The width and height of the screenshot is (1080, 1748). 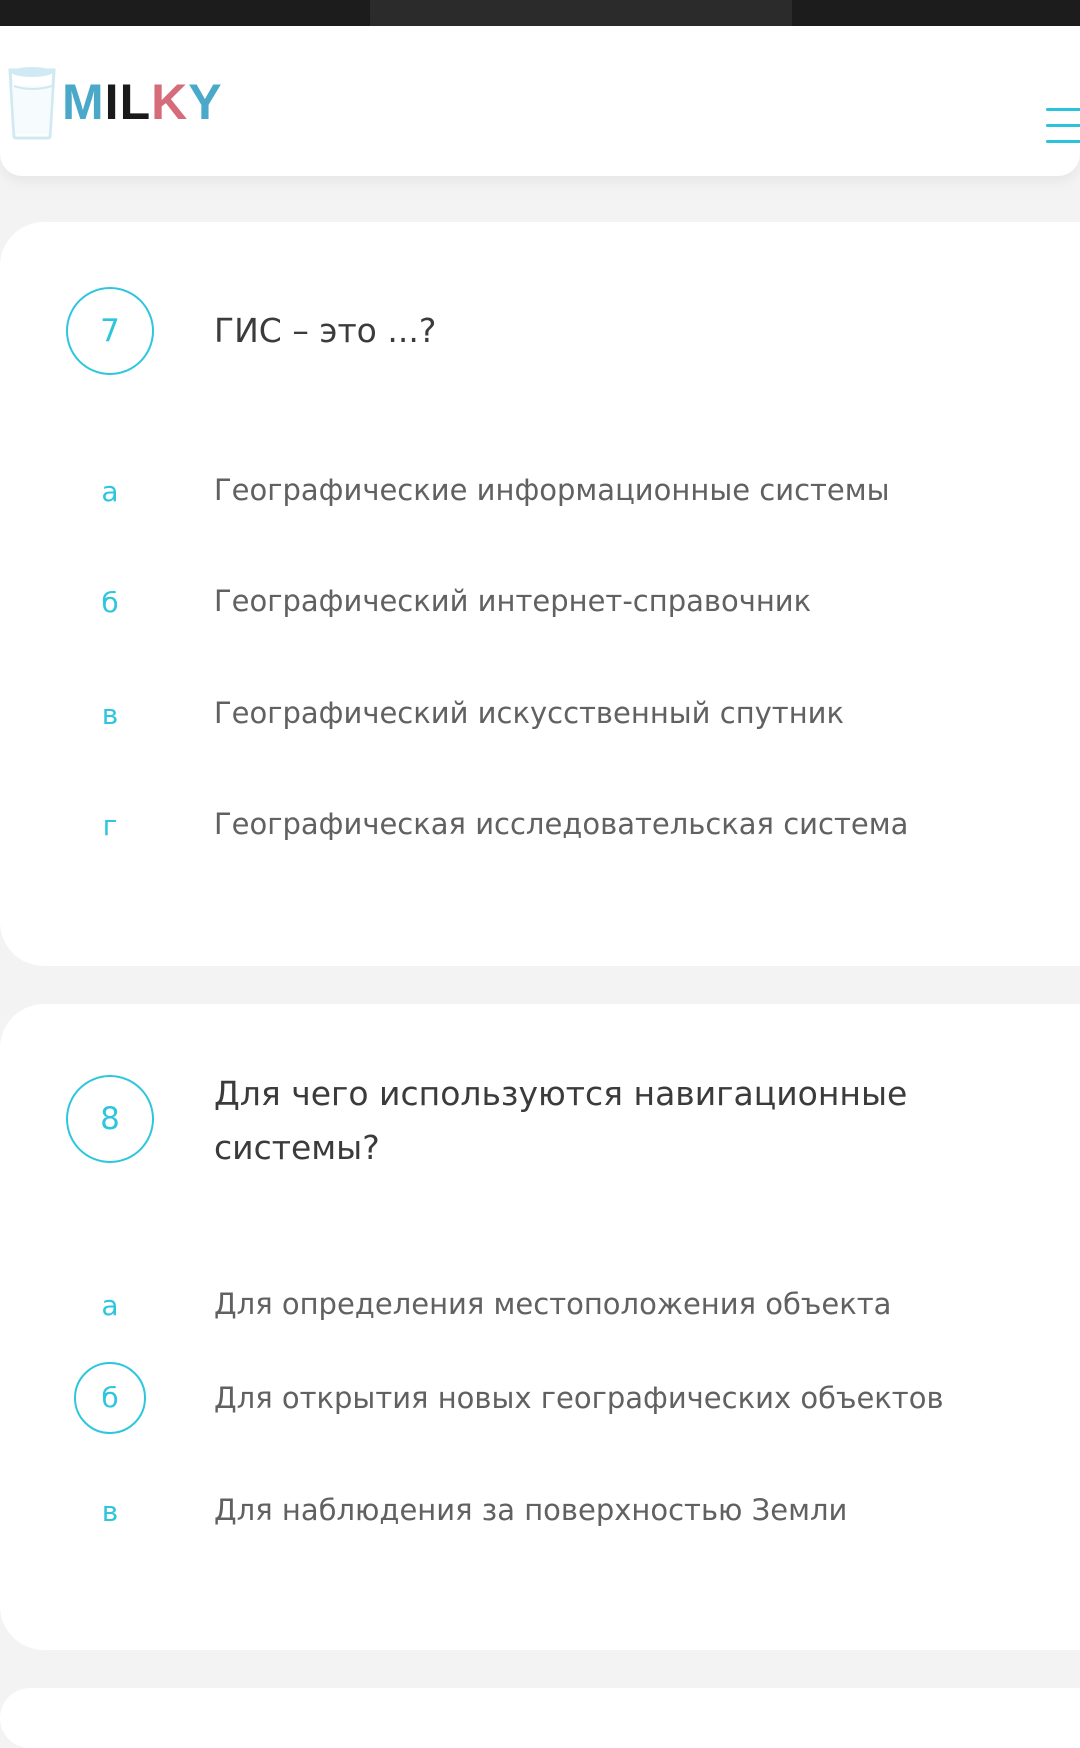 What do you see at coordinates (540, 1718) in the screenshot?
I see `next-question-card` at bounding box center [540, 1718].